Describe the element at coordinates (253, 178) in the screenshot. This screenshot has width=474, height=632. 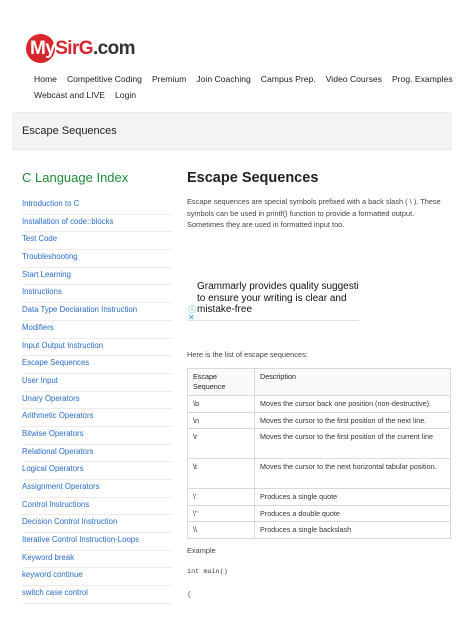
I see `article-title: Escape Sequences` at that location.